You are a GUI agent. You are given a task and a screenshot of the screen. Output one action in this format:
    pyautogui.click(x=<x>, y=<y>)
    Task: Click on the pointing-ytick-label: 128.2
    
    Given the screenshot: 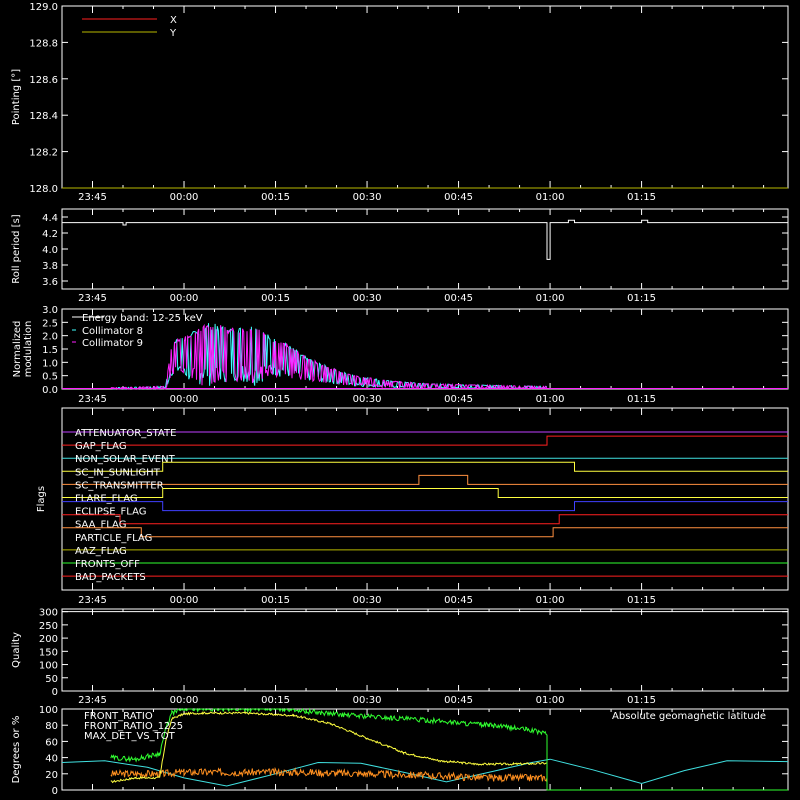 What is the action you would take?
    pyautogui.click(x=43, y=153)
    